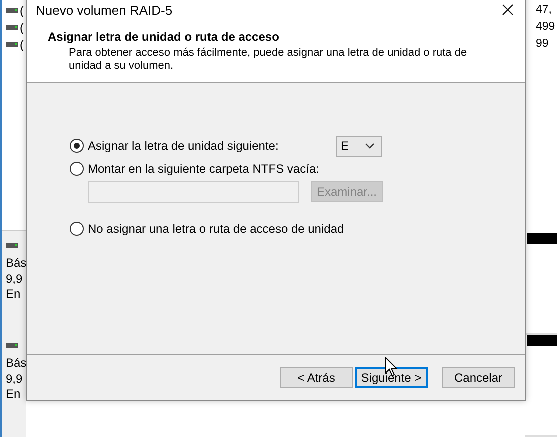 The width and height of the screenshot is (557, 437). Describe the element at coordinates (316, 377) in the screenshot. I see `wizard-button: < Atrás` at that location.